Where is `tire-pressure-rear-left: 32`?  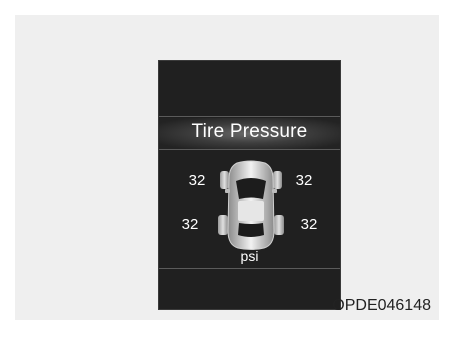 tire-pressure-rear-left: 32 is located at coordinates (190, 224).